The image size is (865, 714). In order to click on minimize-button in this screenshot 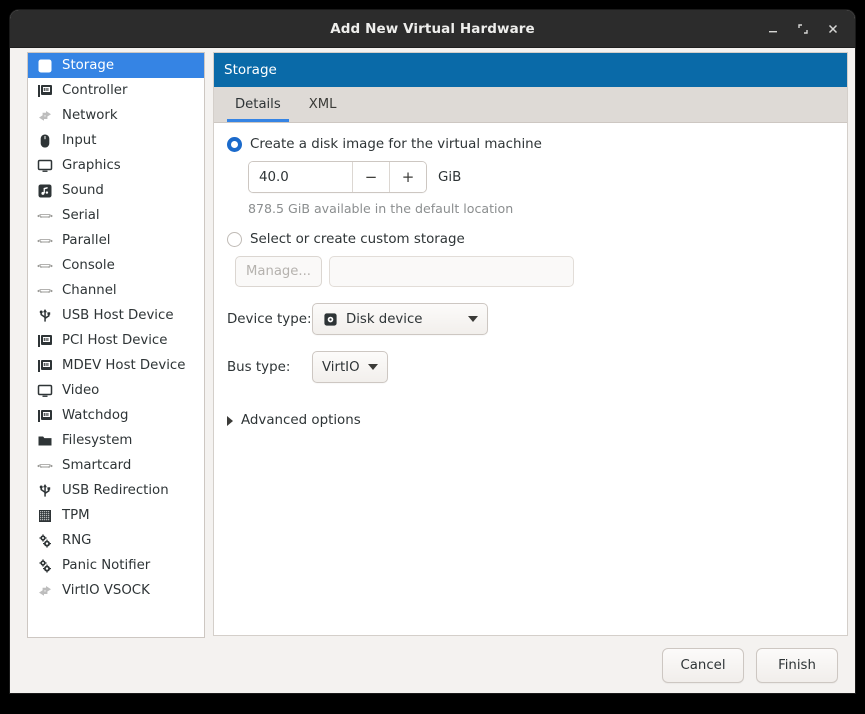, I will do `click(773, 29)`.